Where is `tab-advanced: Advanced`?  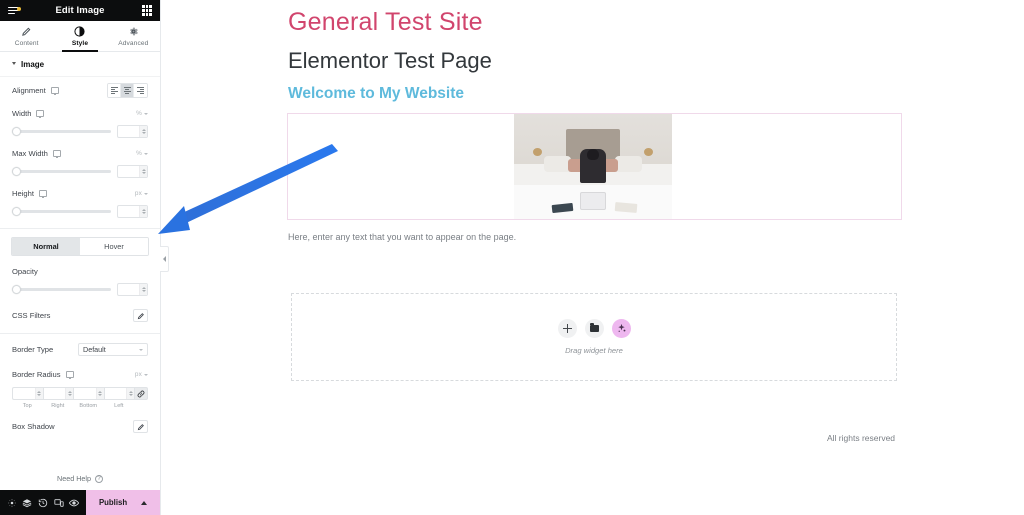
tab-advanced: Advanced is located at coordinates (133, 36).